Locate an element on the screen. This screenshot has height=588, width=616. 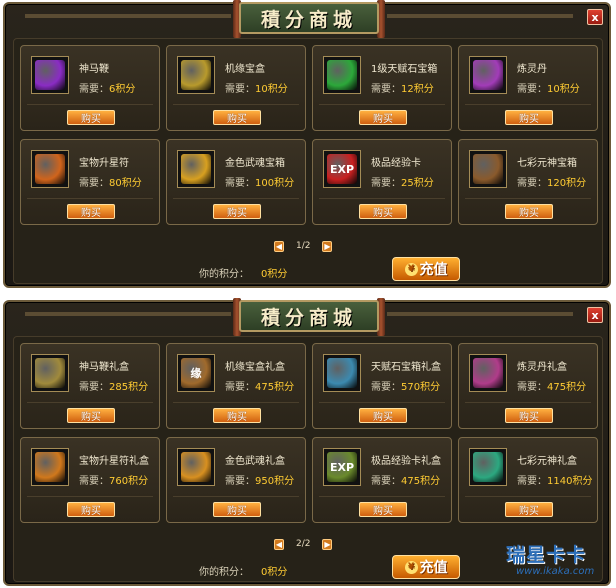
item-name: 金色武魂礼盒 is located at coordinates (255, 461).